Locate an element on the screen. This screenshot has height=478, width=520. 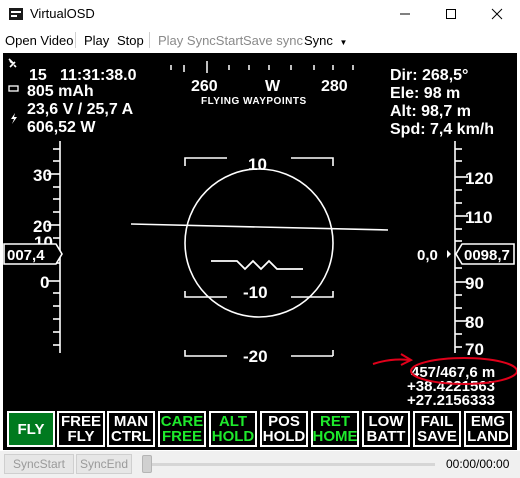
mode-man-ctrl: MAN CTRL is located at coordinates (131, 429).